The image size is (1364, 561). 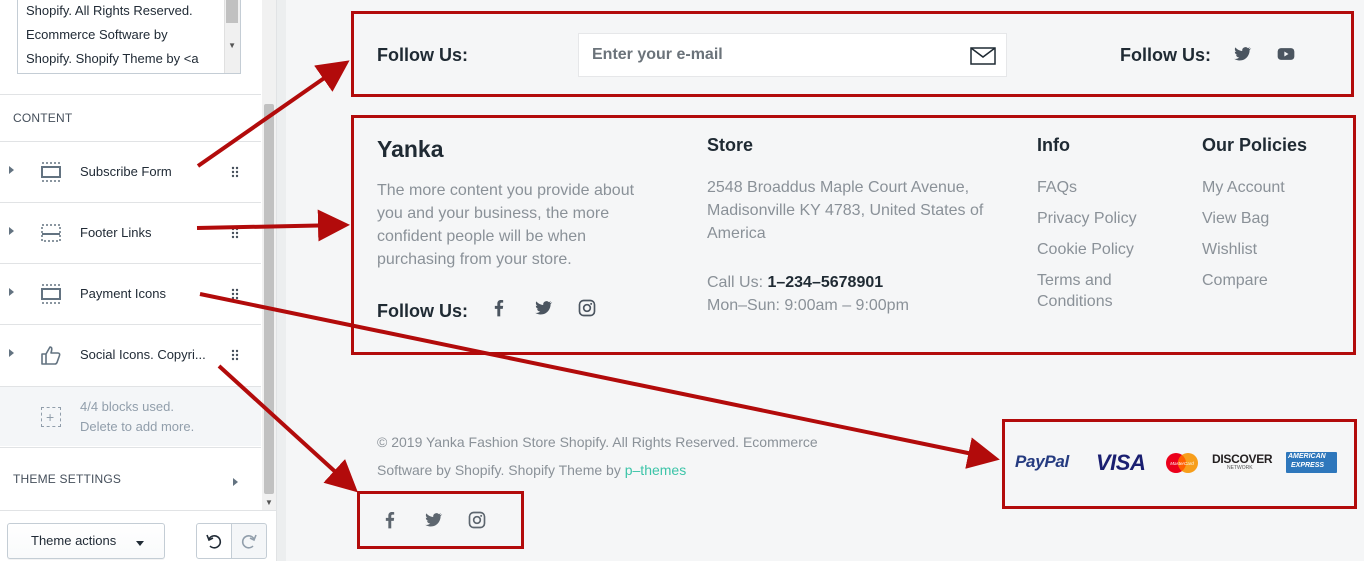 What do you see at coordinates (273, 114) in the screenshot?
I see `arrow-to-subscribe` at bounding box center [273, 114].